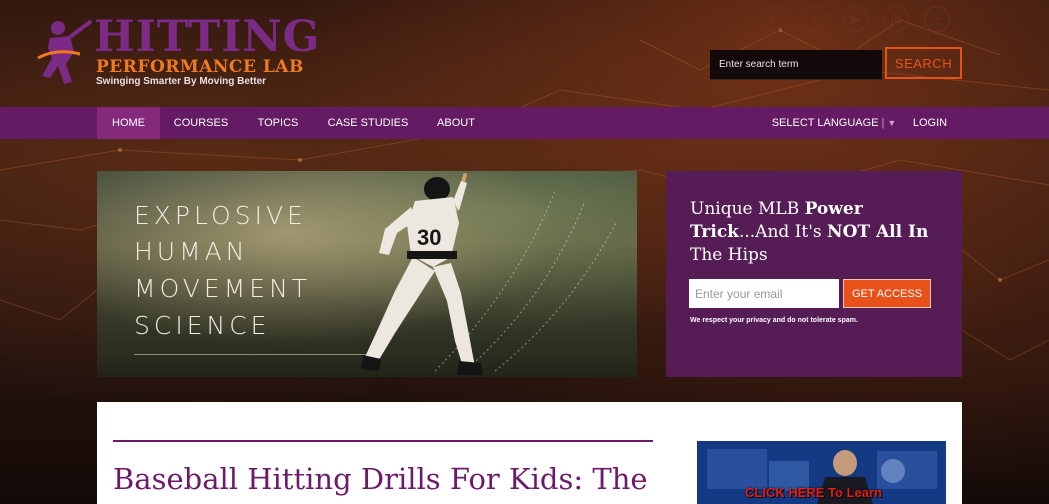  What do you see at coordinates (821, 472) in the screenshot?
I see `video-thumbnail: CLICK HERE To Learn` at bounding box center [821, 472].